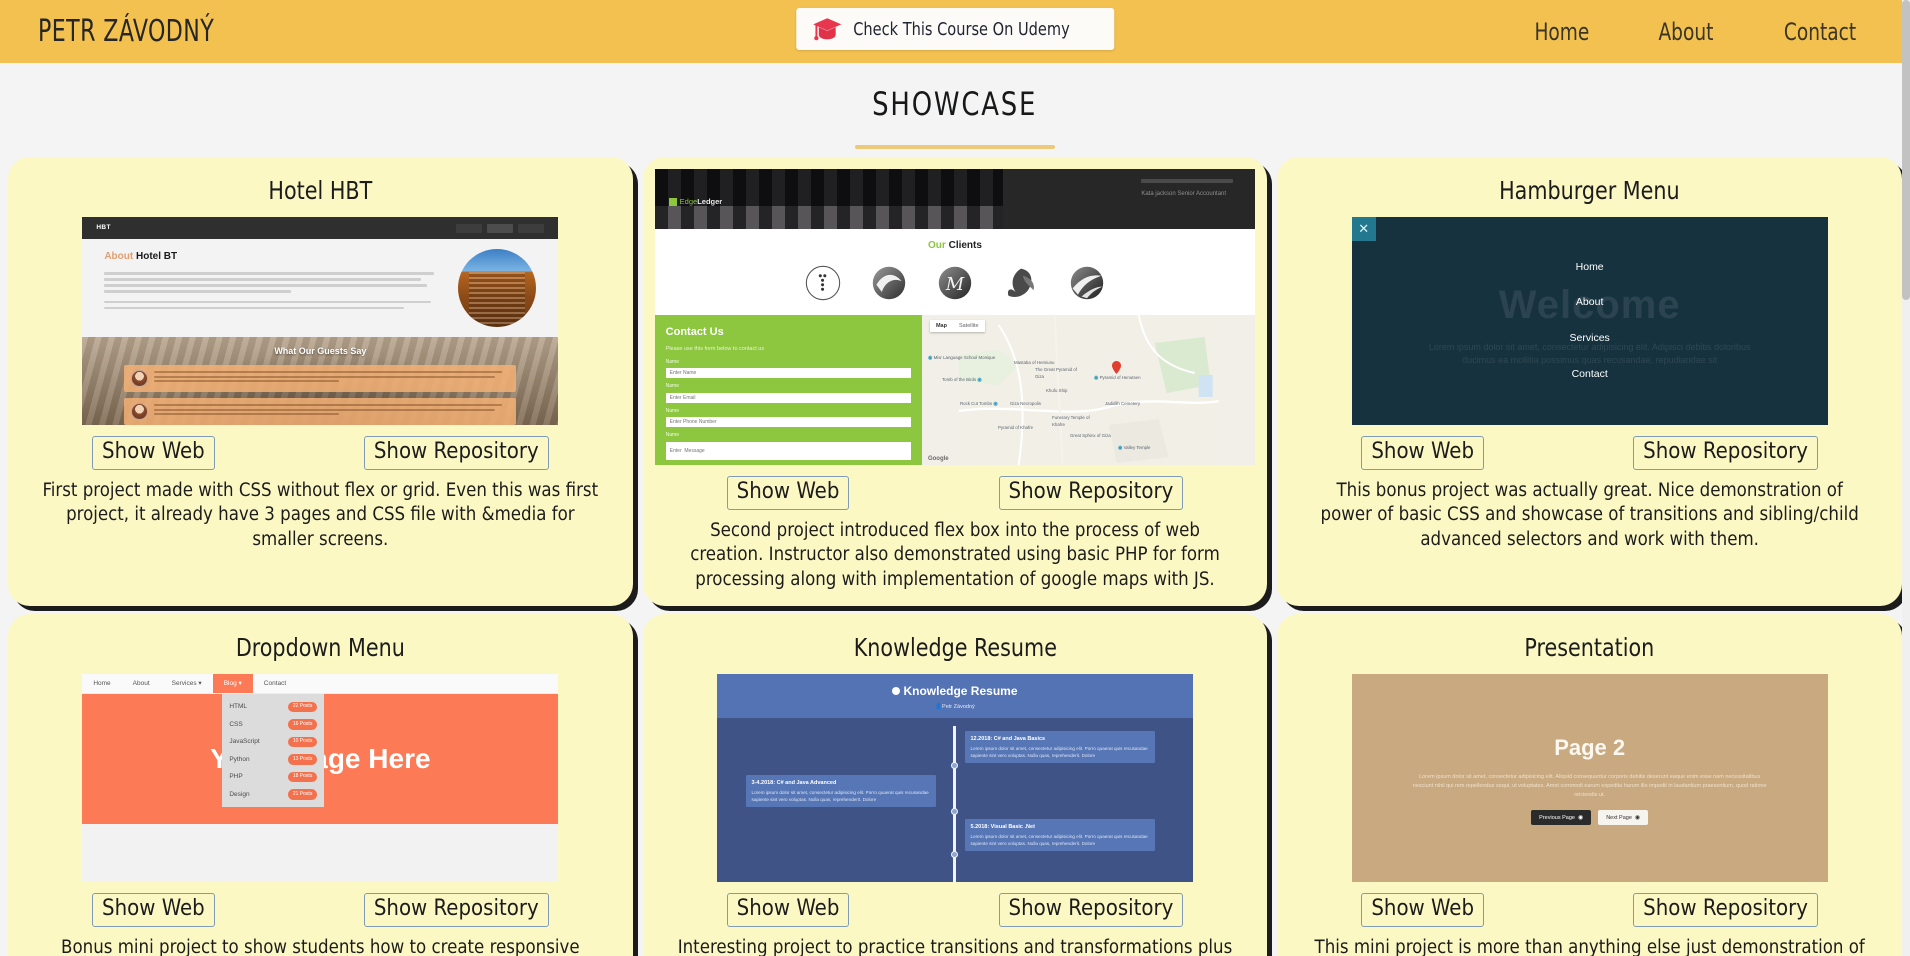  Describe the element at coordinates (273, 707) in the screenshot. I see `dropdown-item: HTML 22 Posts` at that location.